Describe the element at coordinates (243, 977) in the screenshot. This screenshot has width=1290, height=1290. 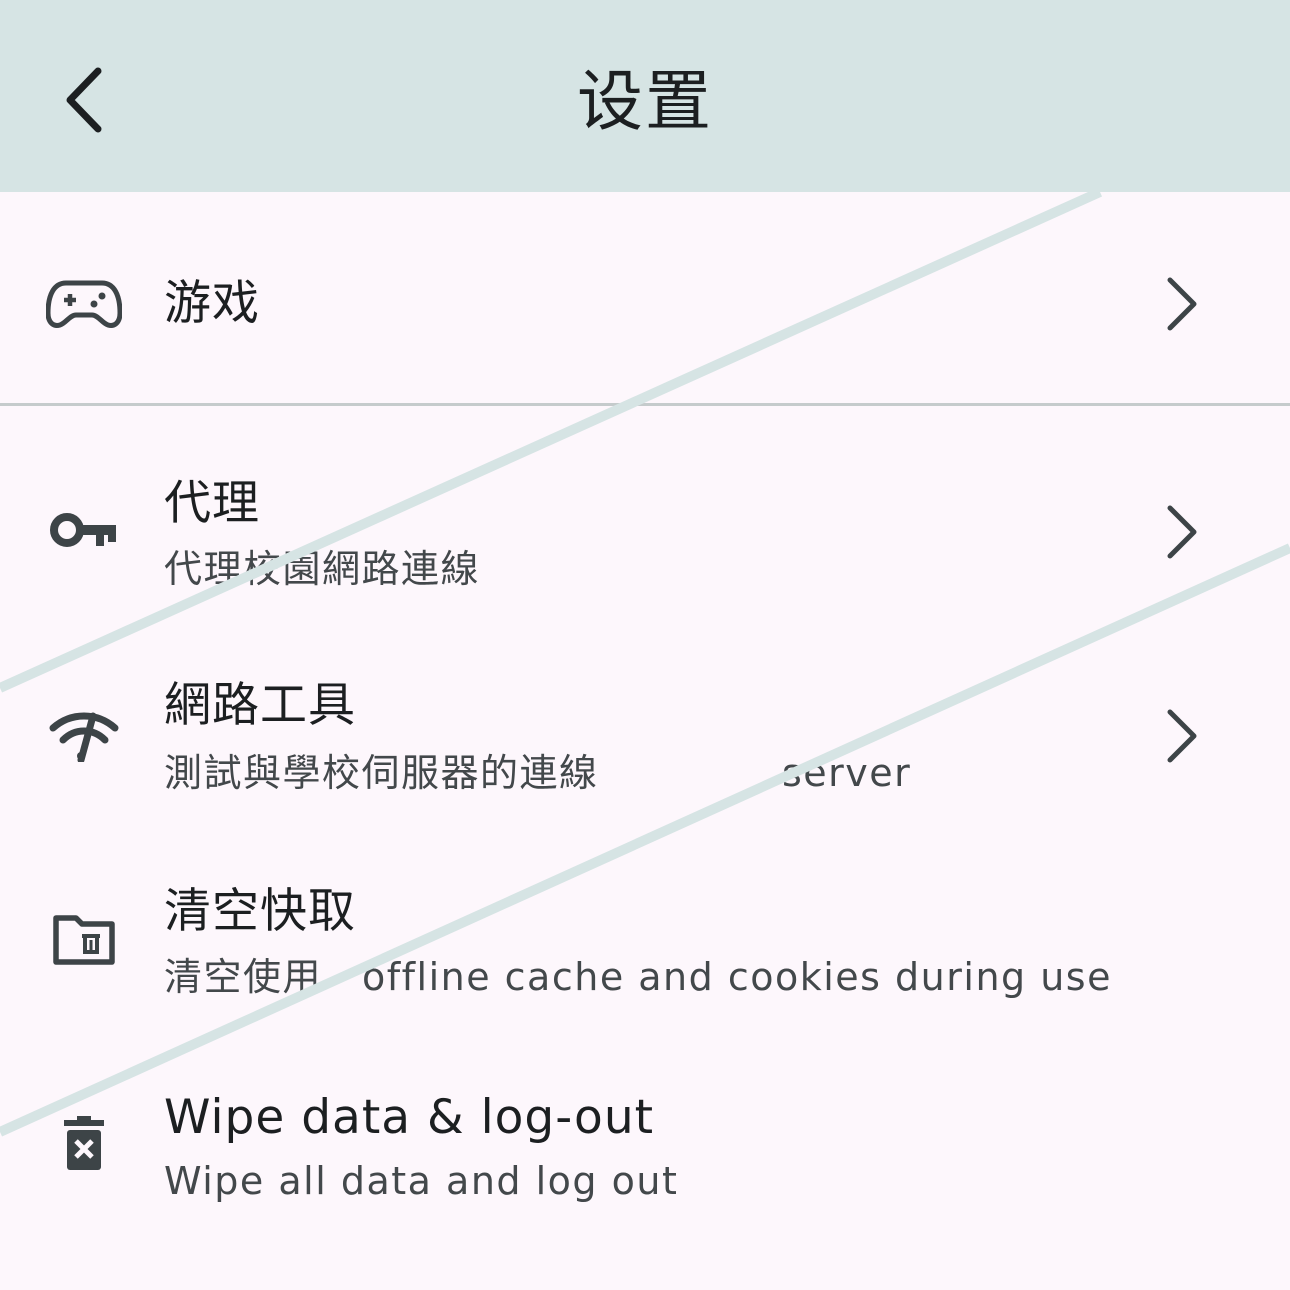
I see `settings-item-subtitle: 清空使用` at that location.